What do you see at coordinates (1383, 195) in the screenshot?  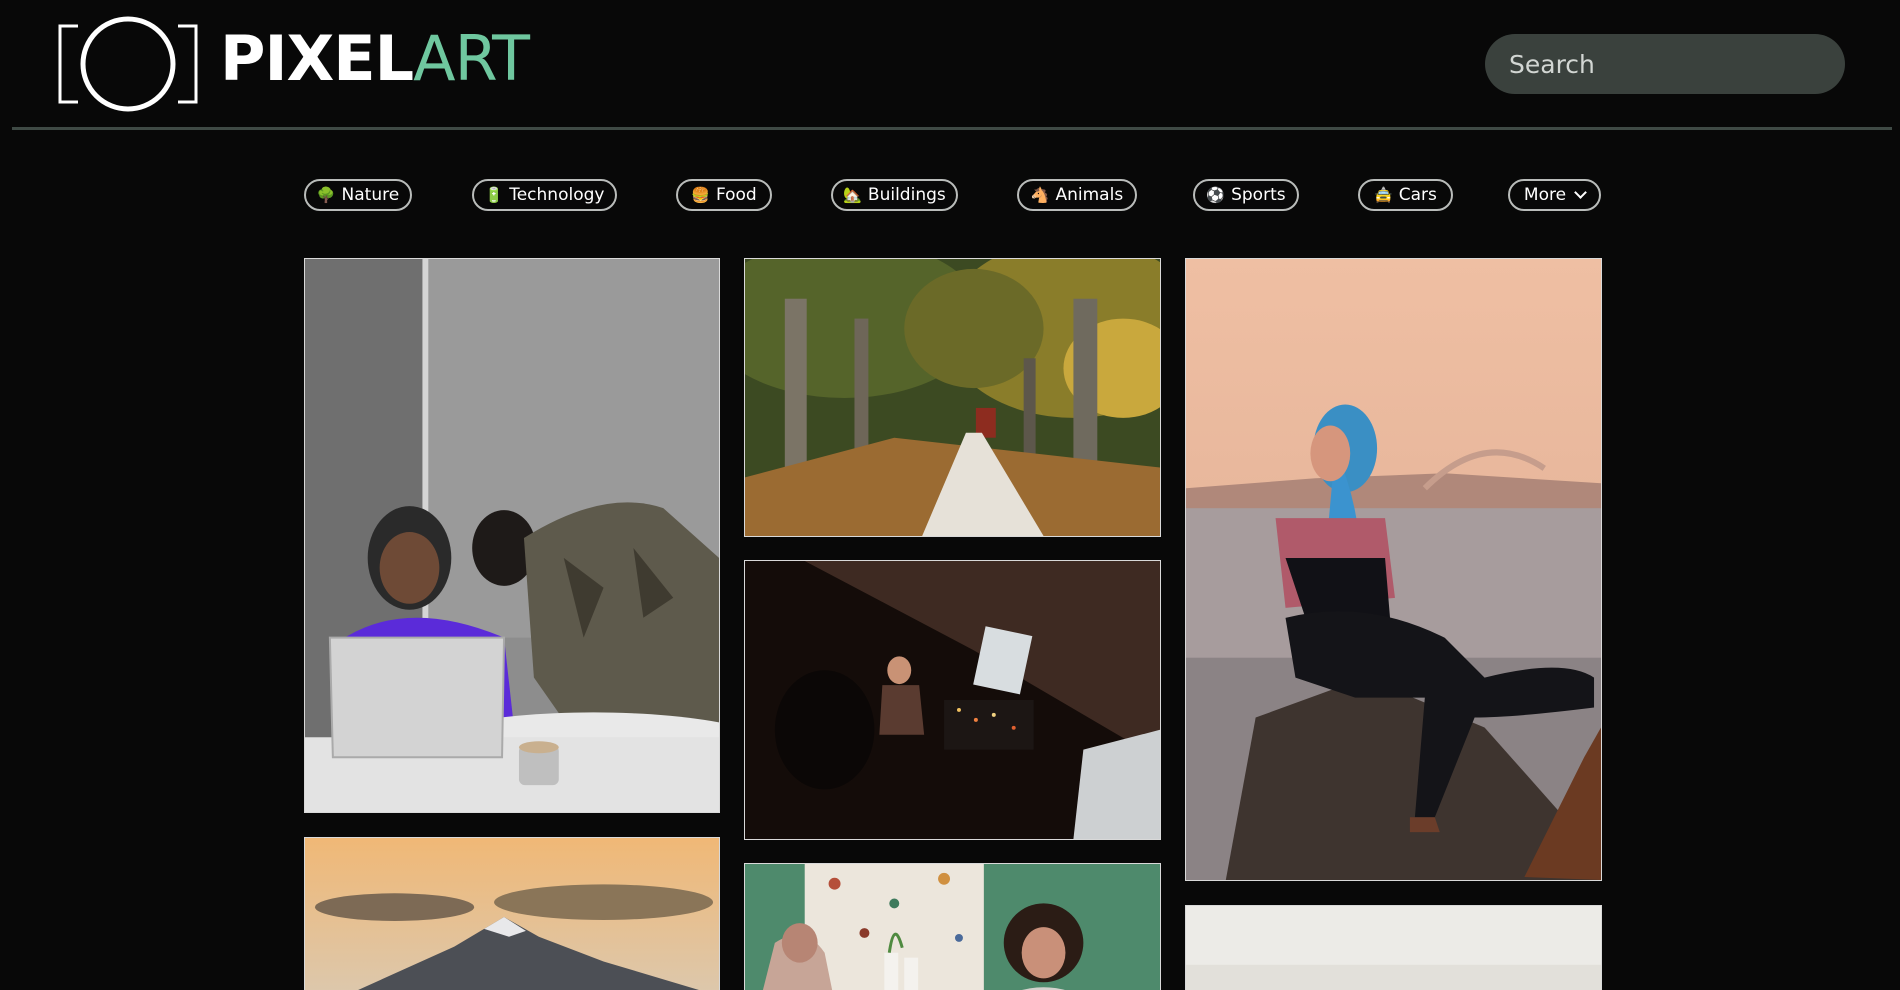 I see `taxi-icon: 🚖` at bounding box center [1383, 195].